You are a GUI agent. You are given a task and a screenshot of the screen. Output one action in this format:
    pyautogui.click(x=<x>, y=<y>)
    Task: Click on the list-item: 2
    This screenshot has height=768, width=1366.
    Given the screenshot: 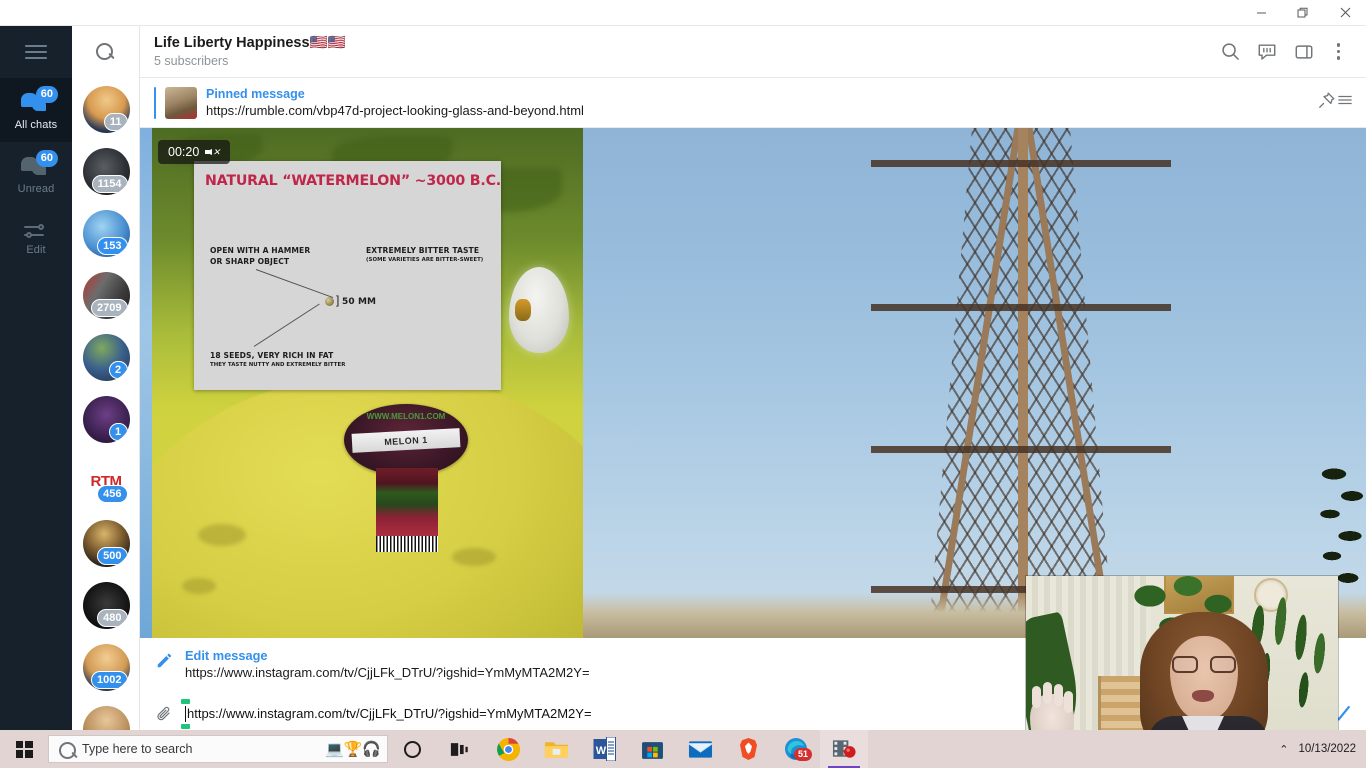 What is the action you would take?
    pyautogui.click(x=105, y=357)
    